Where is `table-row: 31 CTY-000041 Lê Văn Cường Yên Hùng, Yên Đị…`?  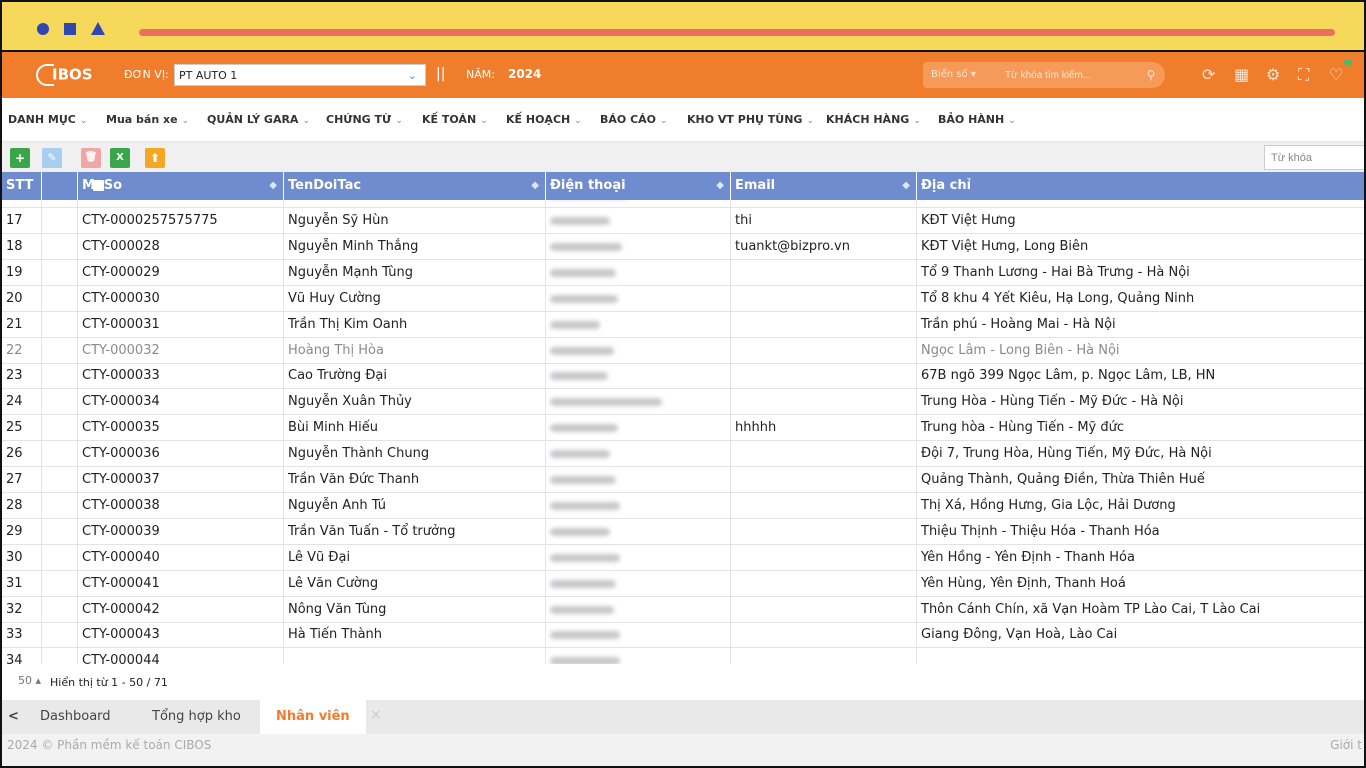
table-row: 31 CTY-000041 Lê Văn Cường Yên Hùng, Yên Đị… is located at coordinates (683, 583).